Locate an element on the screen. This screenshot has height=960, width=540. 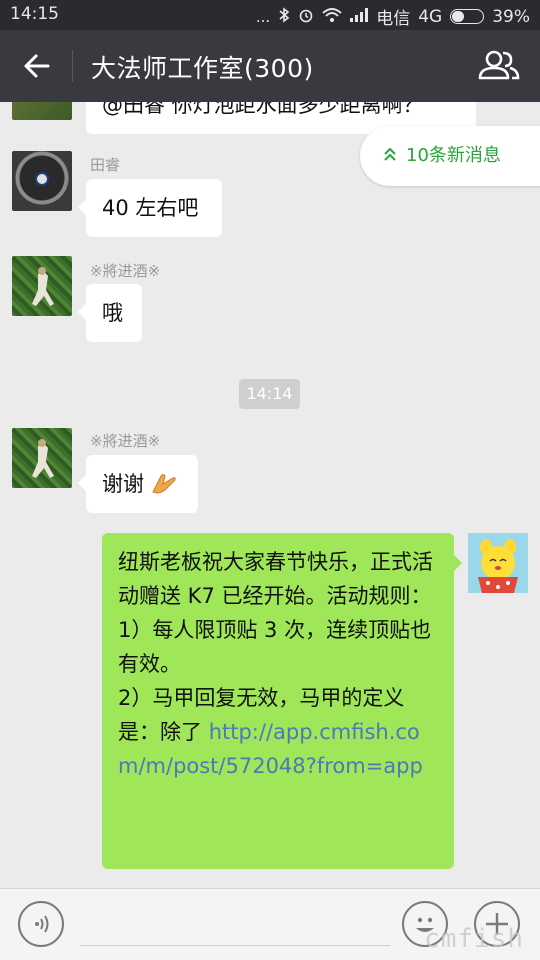
message-bubble: 40 左右吧 is located at coordinates (150, 208).